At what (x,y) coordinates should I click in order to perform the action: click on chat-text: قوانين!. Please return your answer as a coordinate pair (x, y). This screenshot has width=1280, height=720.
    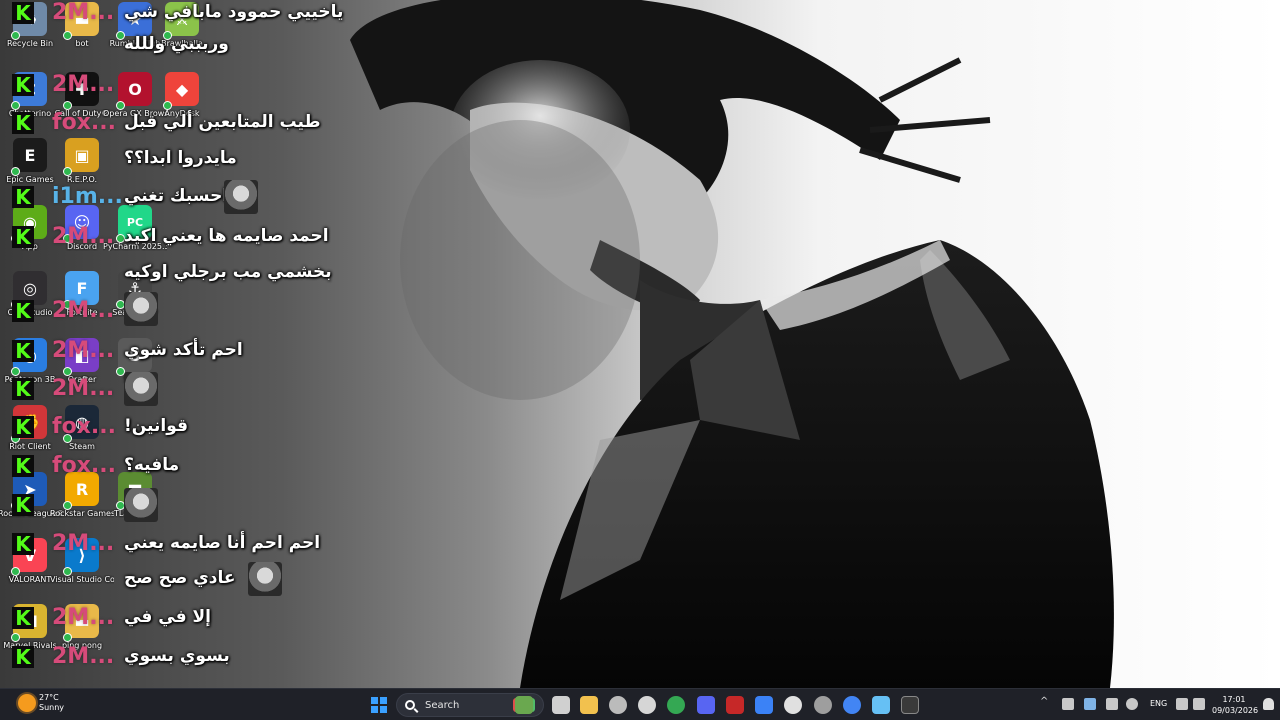
    Looking at the image, I should click on (156, 426).